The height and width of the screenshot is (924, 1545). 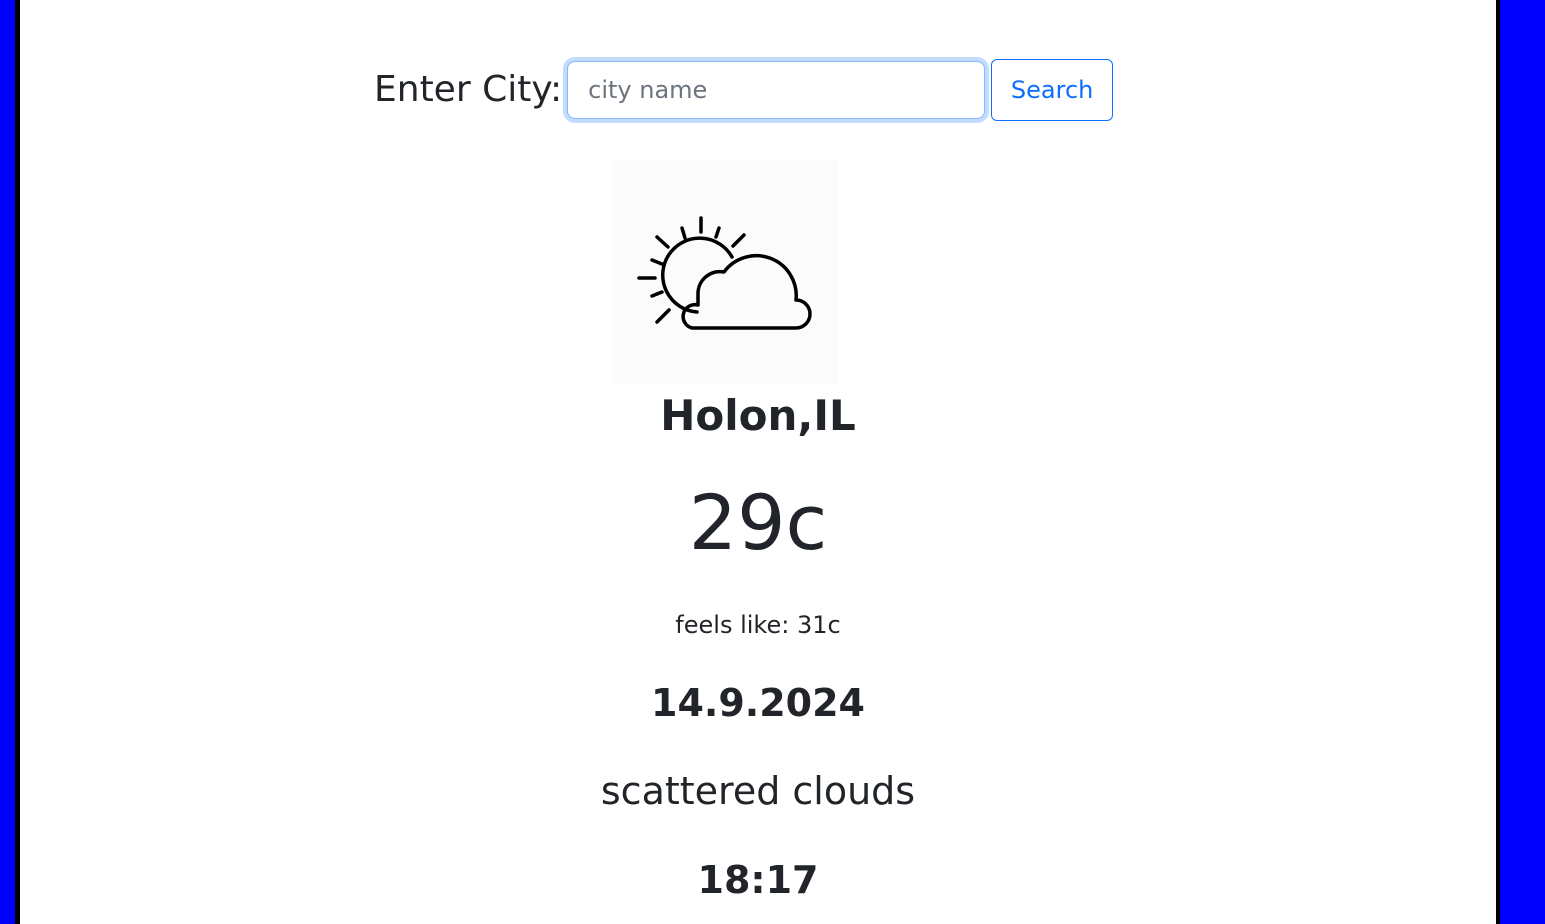 I want to click on city-label: Enter City:, so click(x=468, y=89).